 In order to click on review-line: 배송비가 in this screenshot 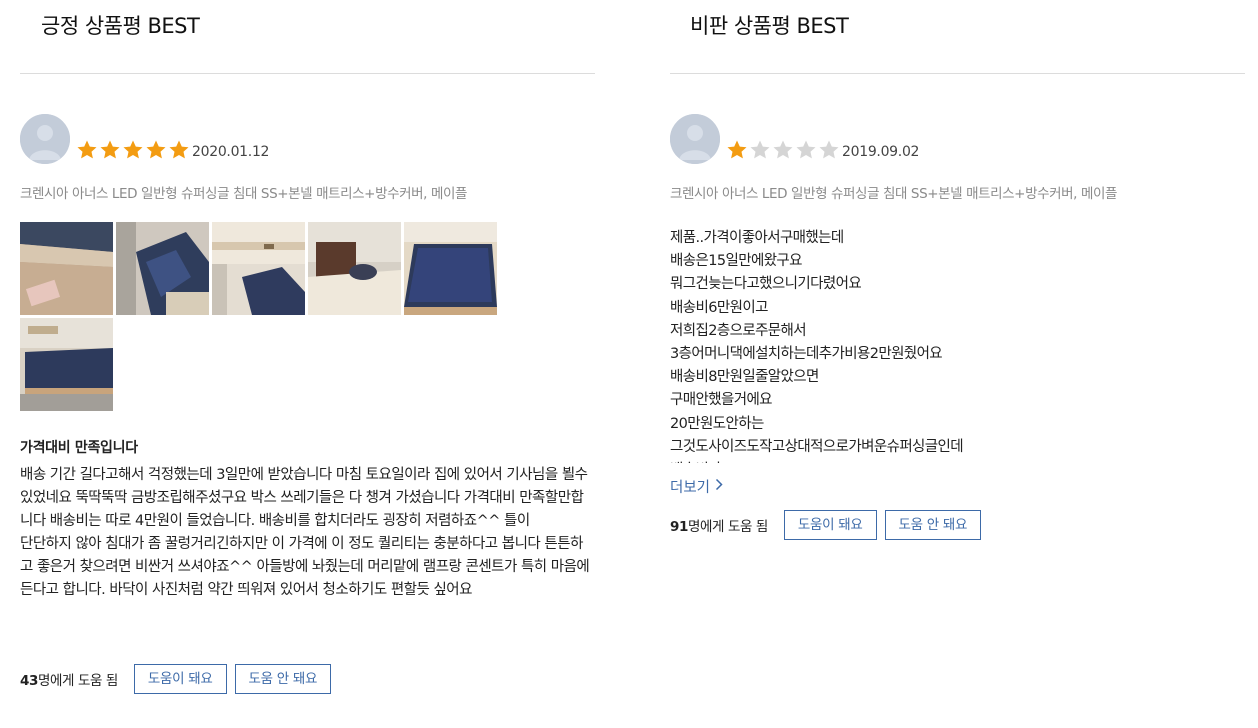, I will do `click(955, 461)`.